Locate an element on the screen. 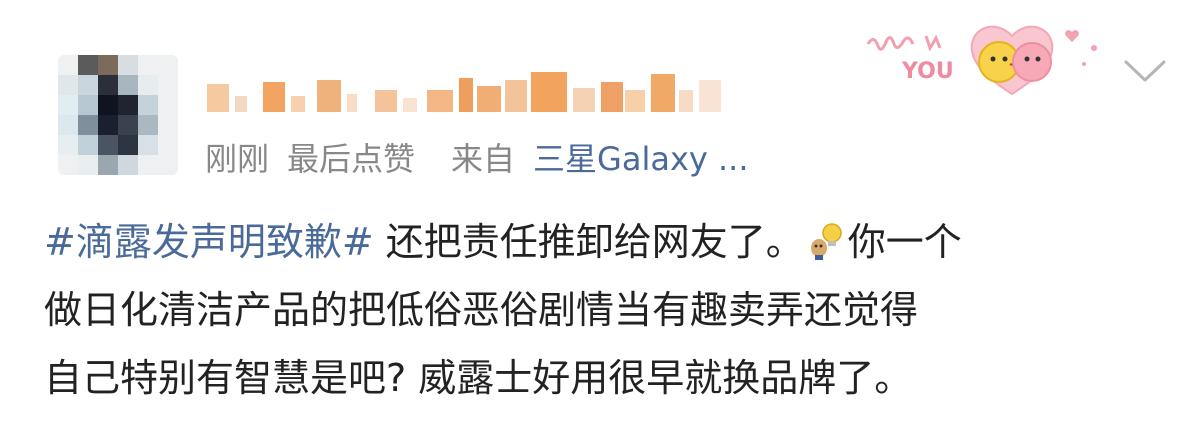 The image size is (1200, 430). avatar is located at coordinates (118, 115).